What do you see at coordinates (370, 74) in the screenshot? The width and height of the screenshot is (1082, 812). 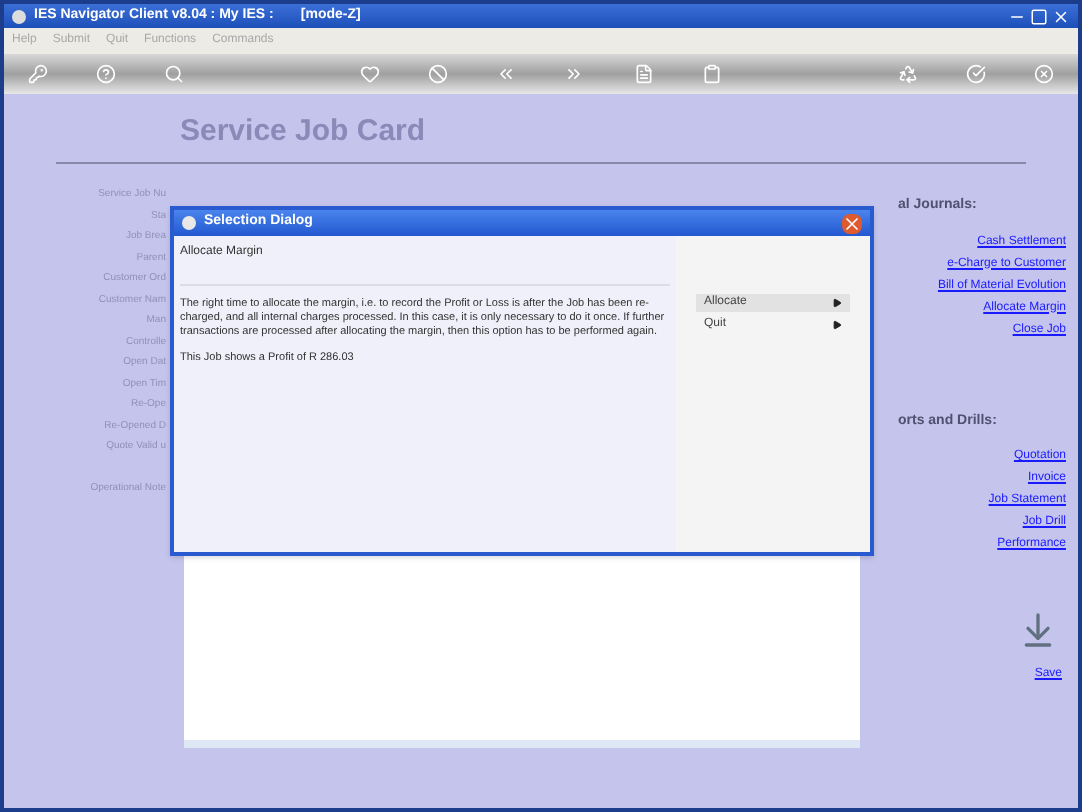 I see `heart-icon` at bounding box center [370, 74].